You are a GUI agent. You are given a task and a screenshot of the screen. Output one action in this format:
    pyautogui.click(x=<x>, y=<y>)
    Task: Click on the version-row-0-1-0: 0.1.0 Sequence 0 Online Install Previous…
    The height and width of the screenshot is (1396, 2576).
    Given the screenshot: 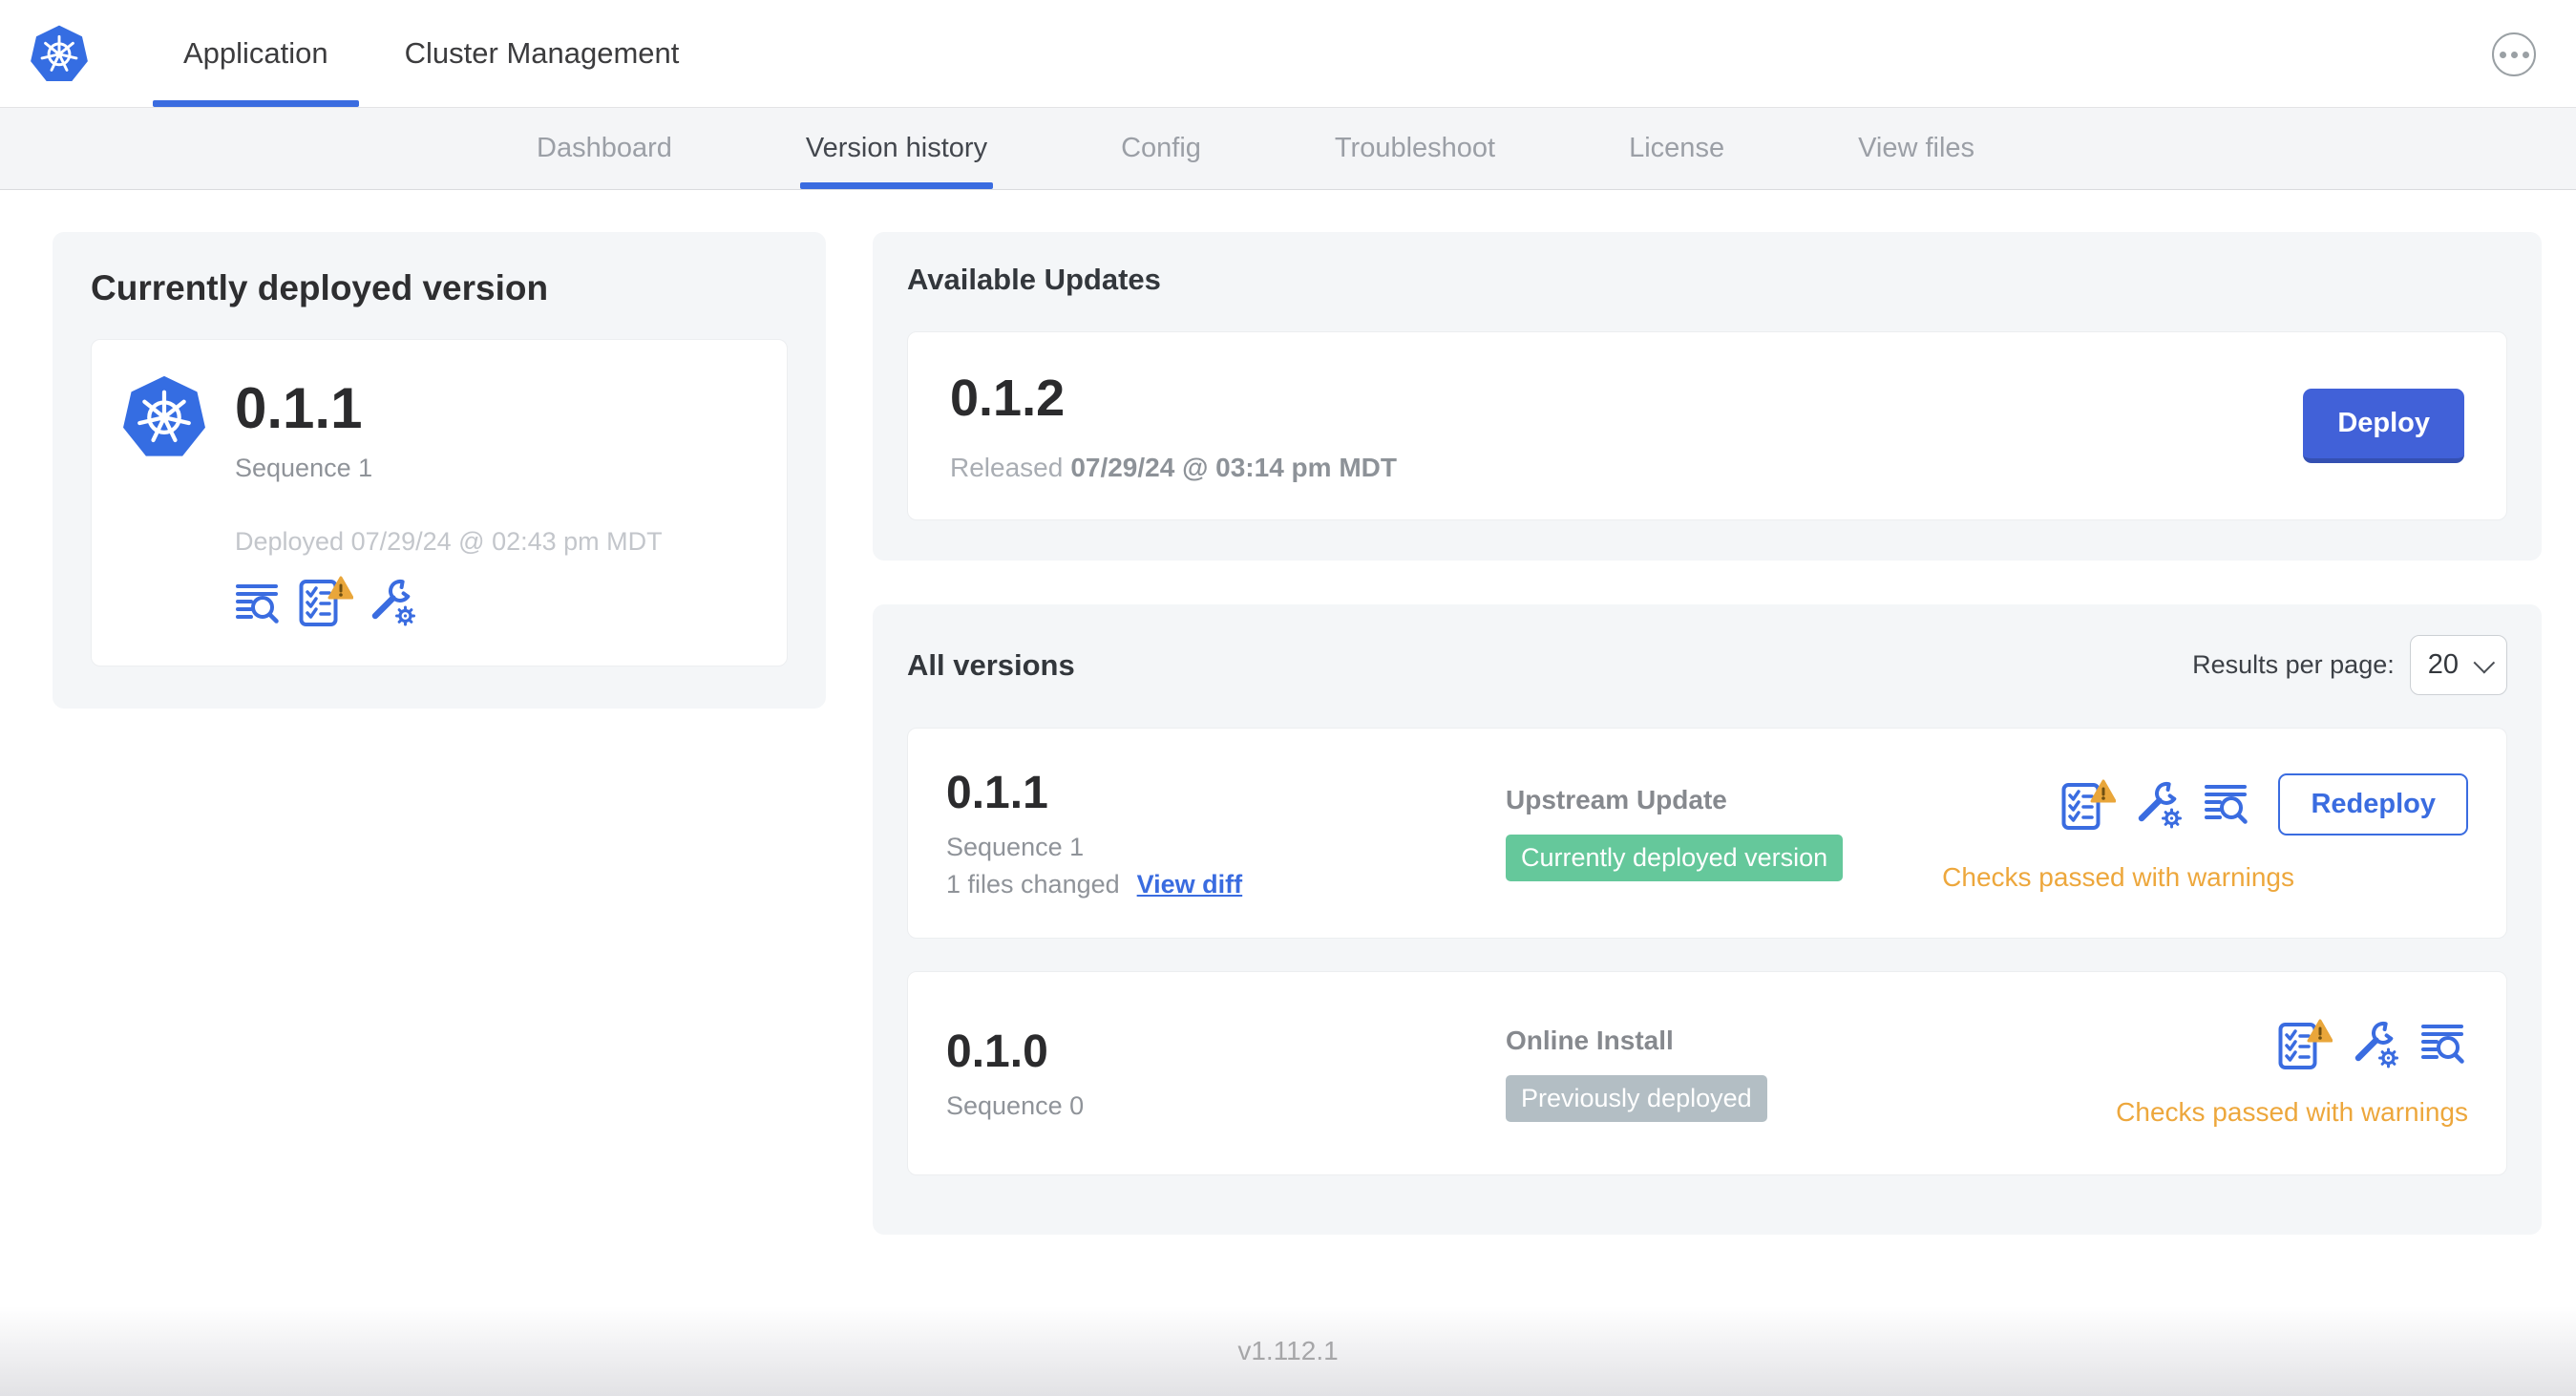 What is the action you would take?
    pyautogui.click(x=1707, y=1073)
    